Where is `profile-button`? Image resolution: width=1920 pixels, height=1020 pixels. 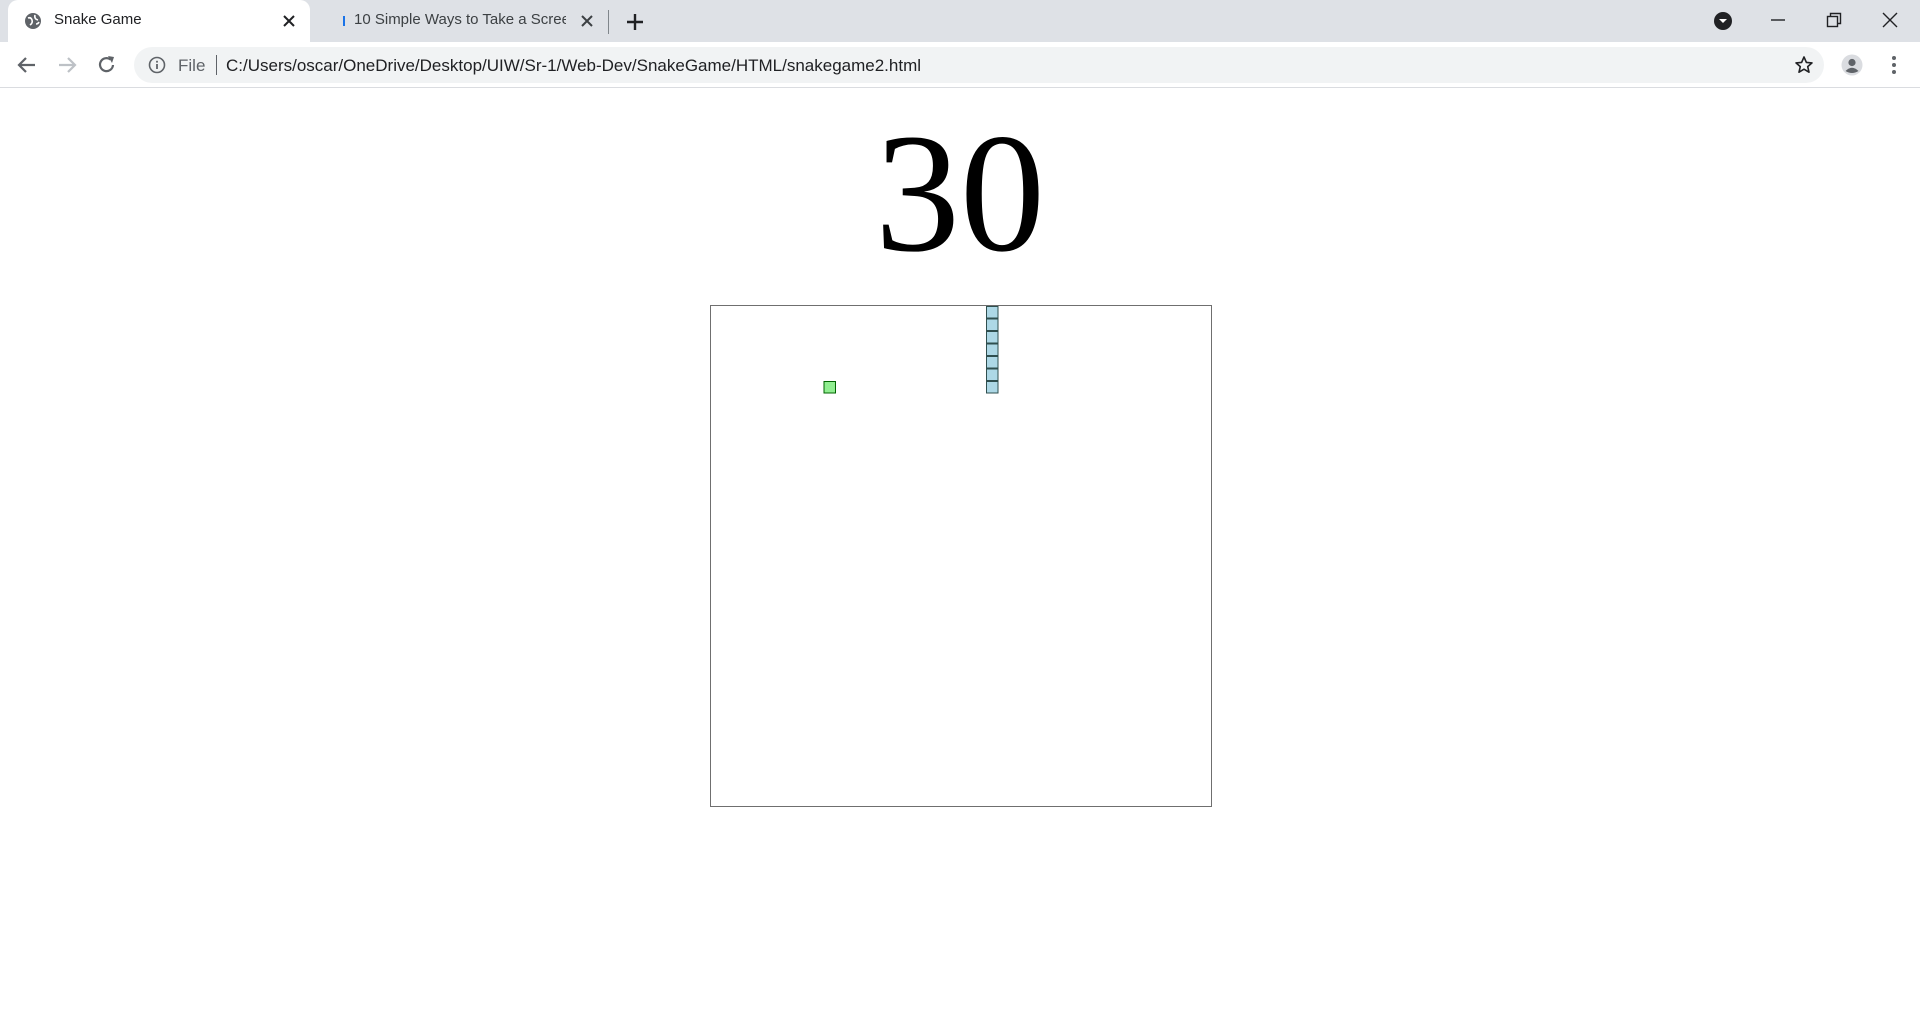
profile-button is located at coordinates (1852, 65).